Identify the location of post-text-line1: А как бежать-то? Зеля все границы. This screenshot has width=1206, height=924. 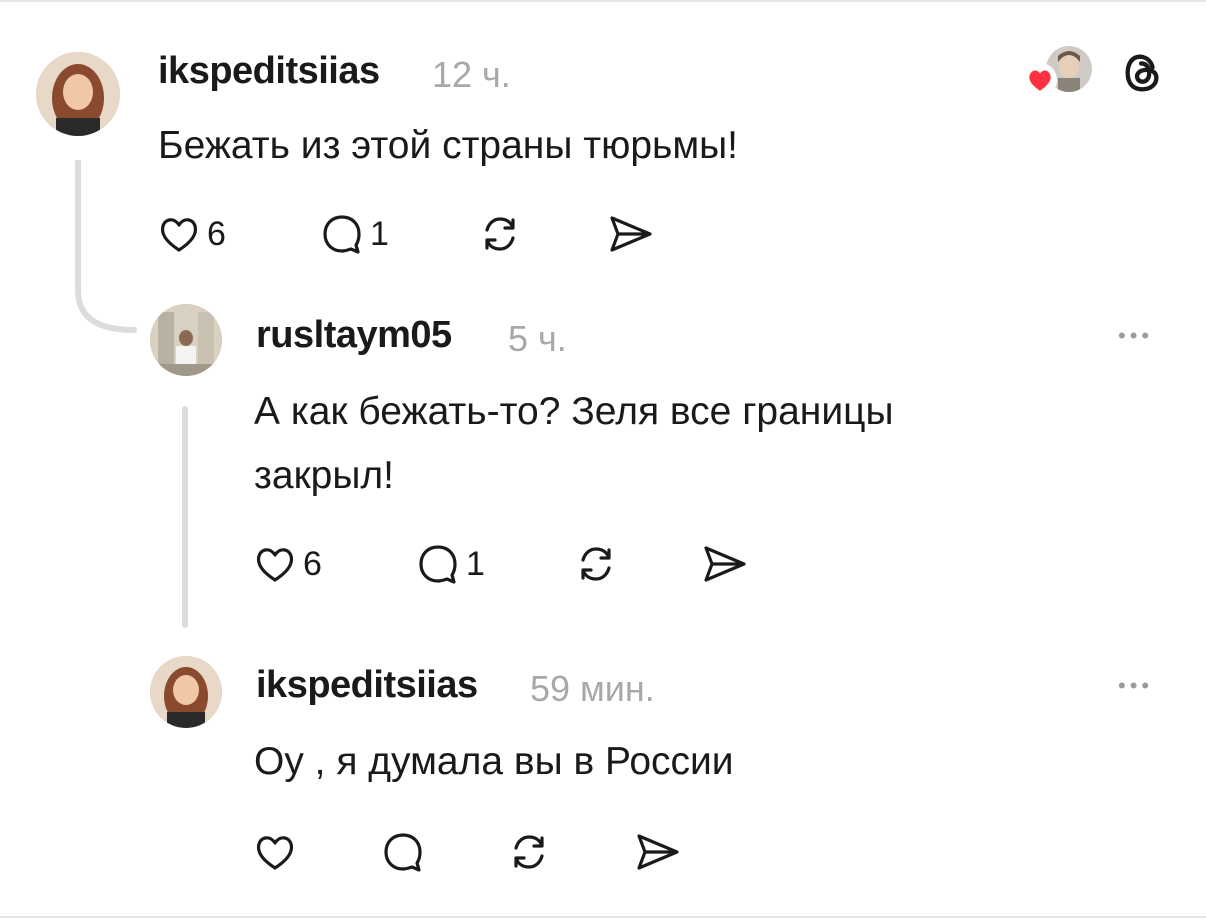
(574, 411).